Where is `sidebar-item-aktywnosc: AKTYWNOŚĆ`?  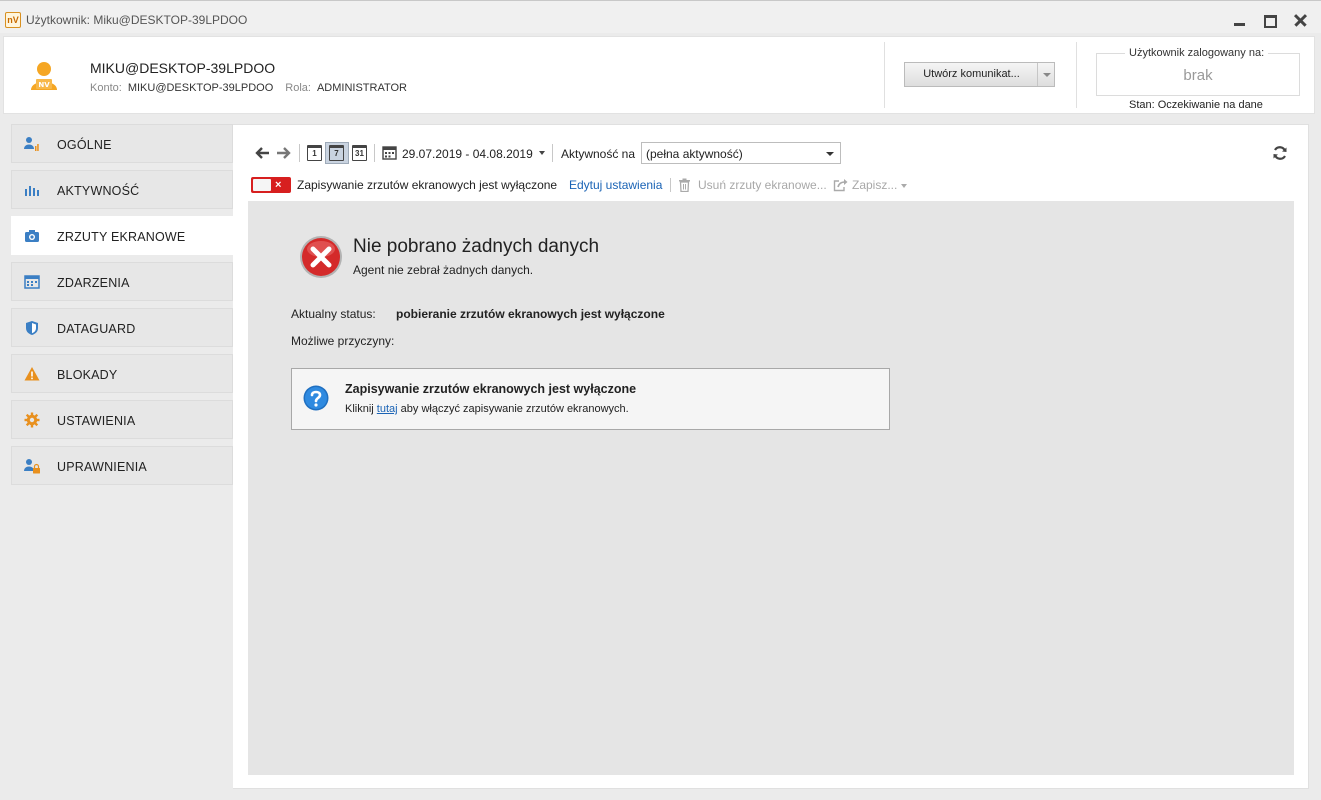
sidebar-item-aktywnosc: AKTYWNOŚĆ is located at coordinates (122, 189).